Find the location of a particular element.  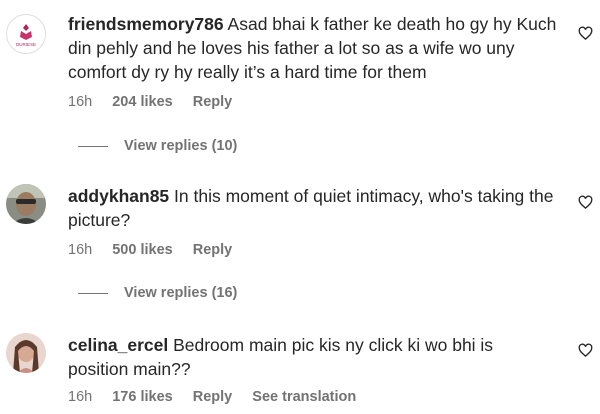

comment-meta: 16h 176 likes Reply See translation is located at coordinates (220, 397).